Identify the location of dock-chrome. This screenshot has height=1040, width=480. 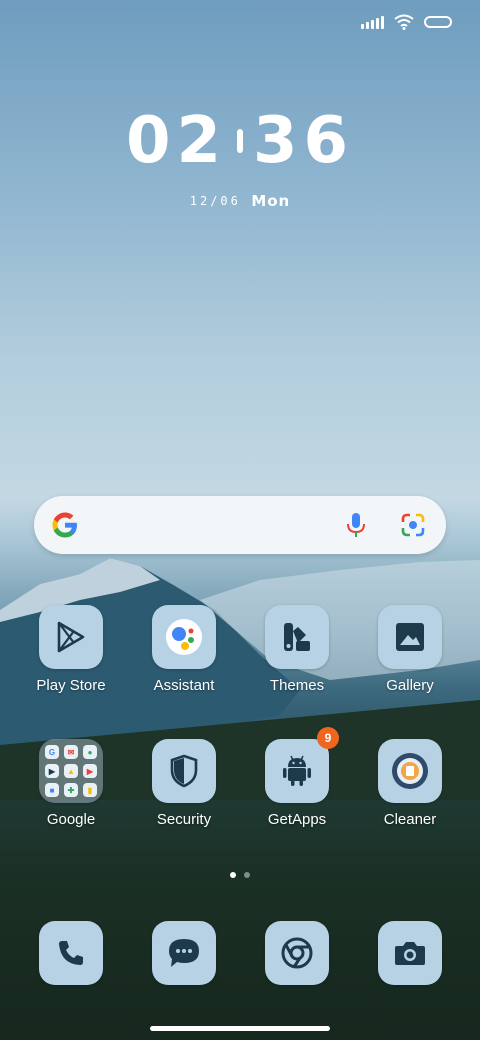
(297, 953).